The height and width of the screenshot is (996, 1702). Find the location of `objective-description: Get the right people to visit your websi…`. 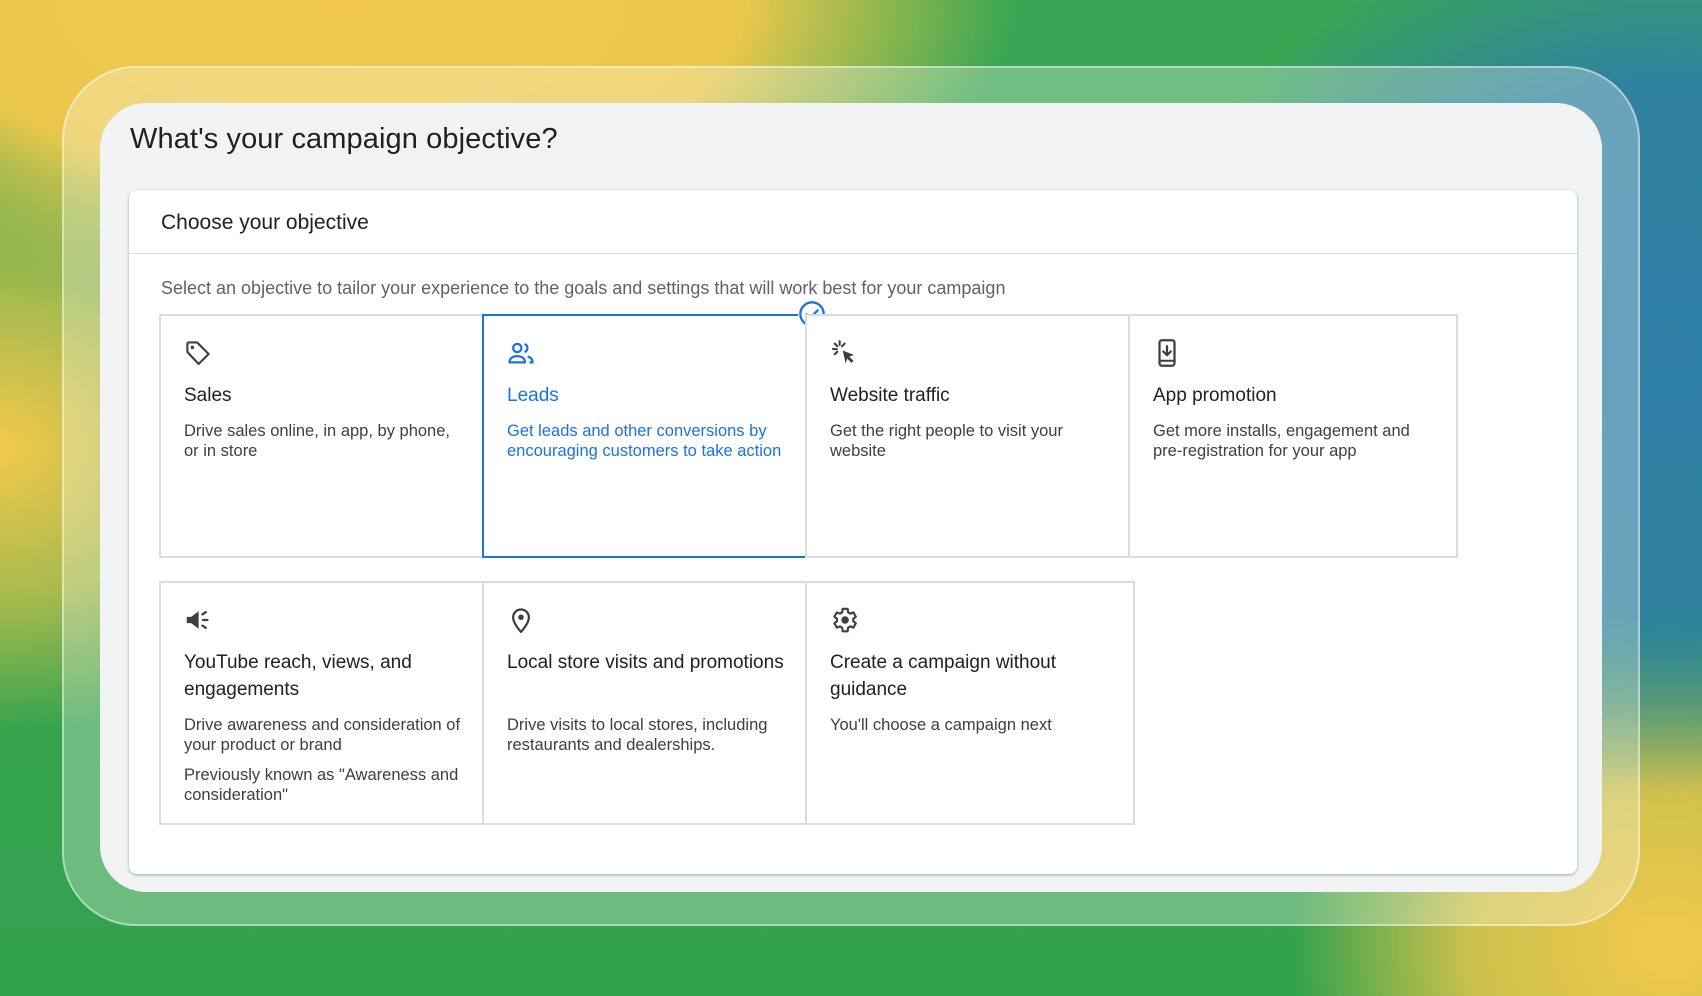

objective-description: Get the right people to visit your websi… is located at coordinates (946, 441).